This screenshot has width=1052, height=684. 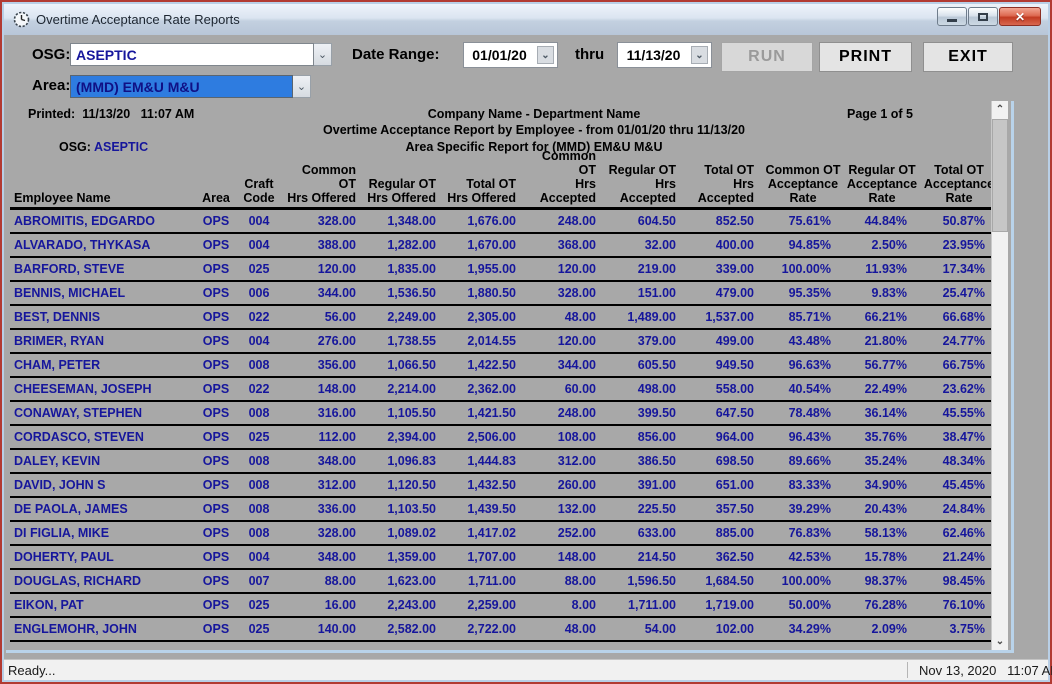 I want to click on table-cell: 2,014.55, so click(x=491, y=341).